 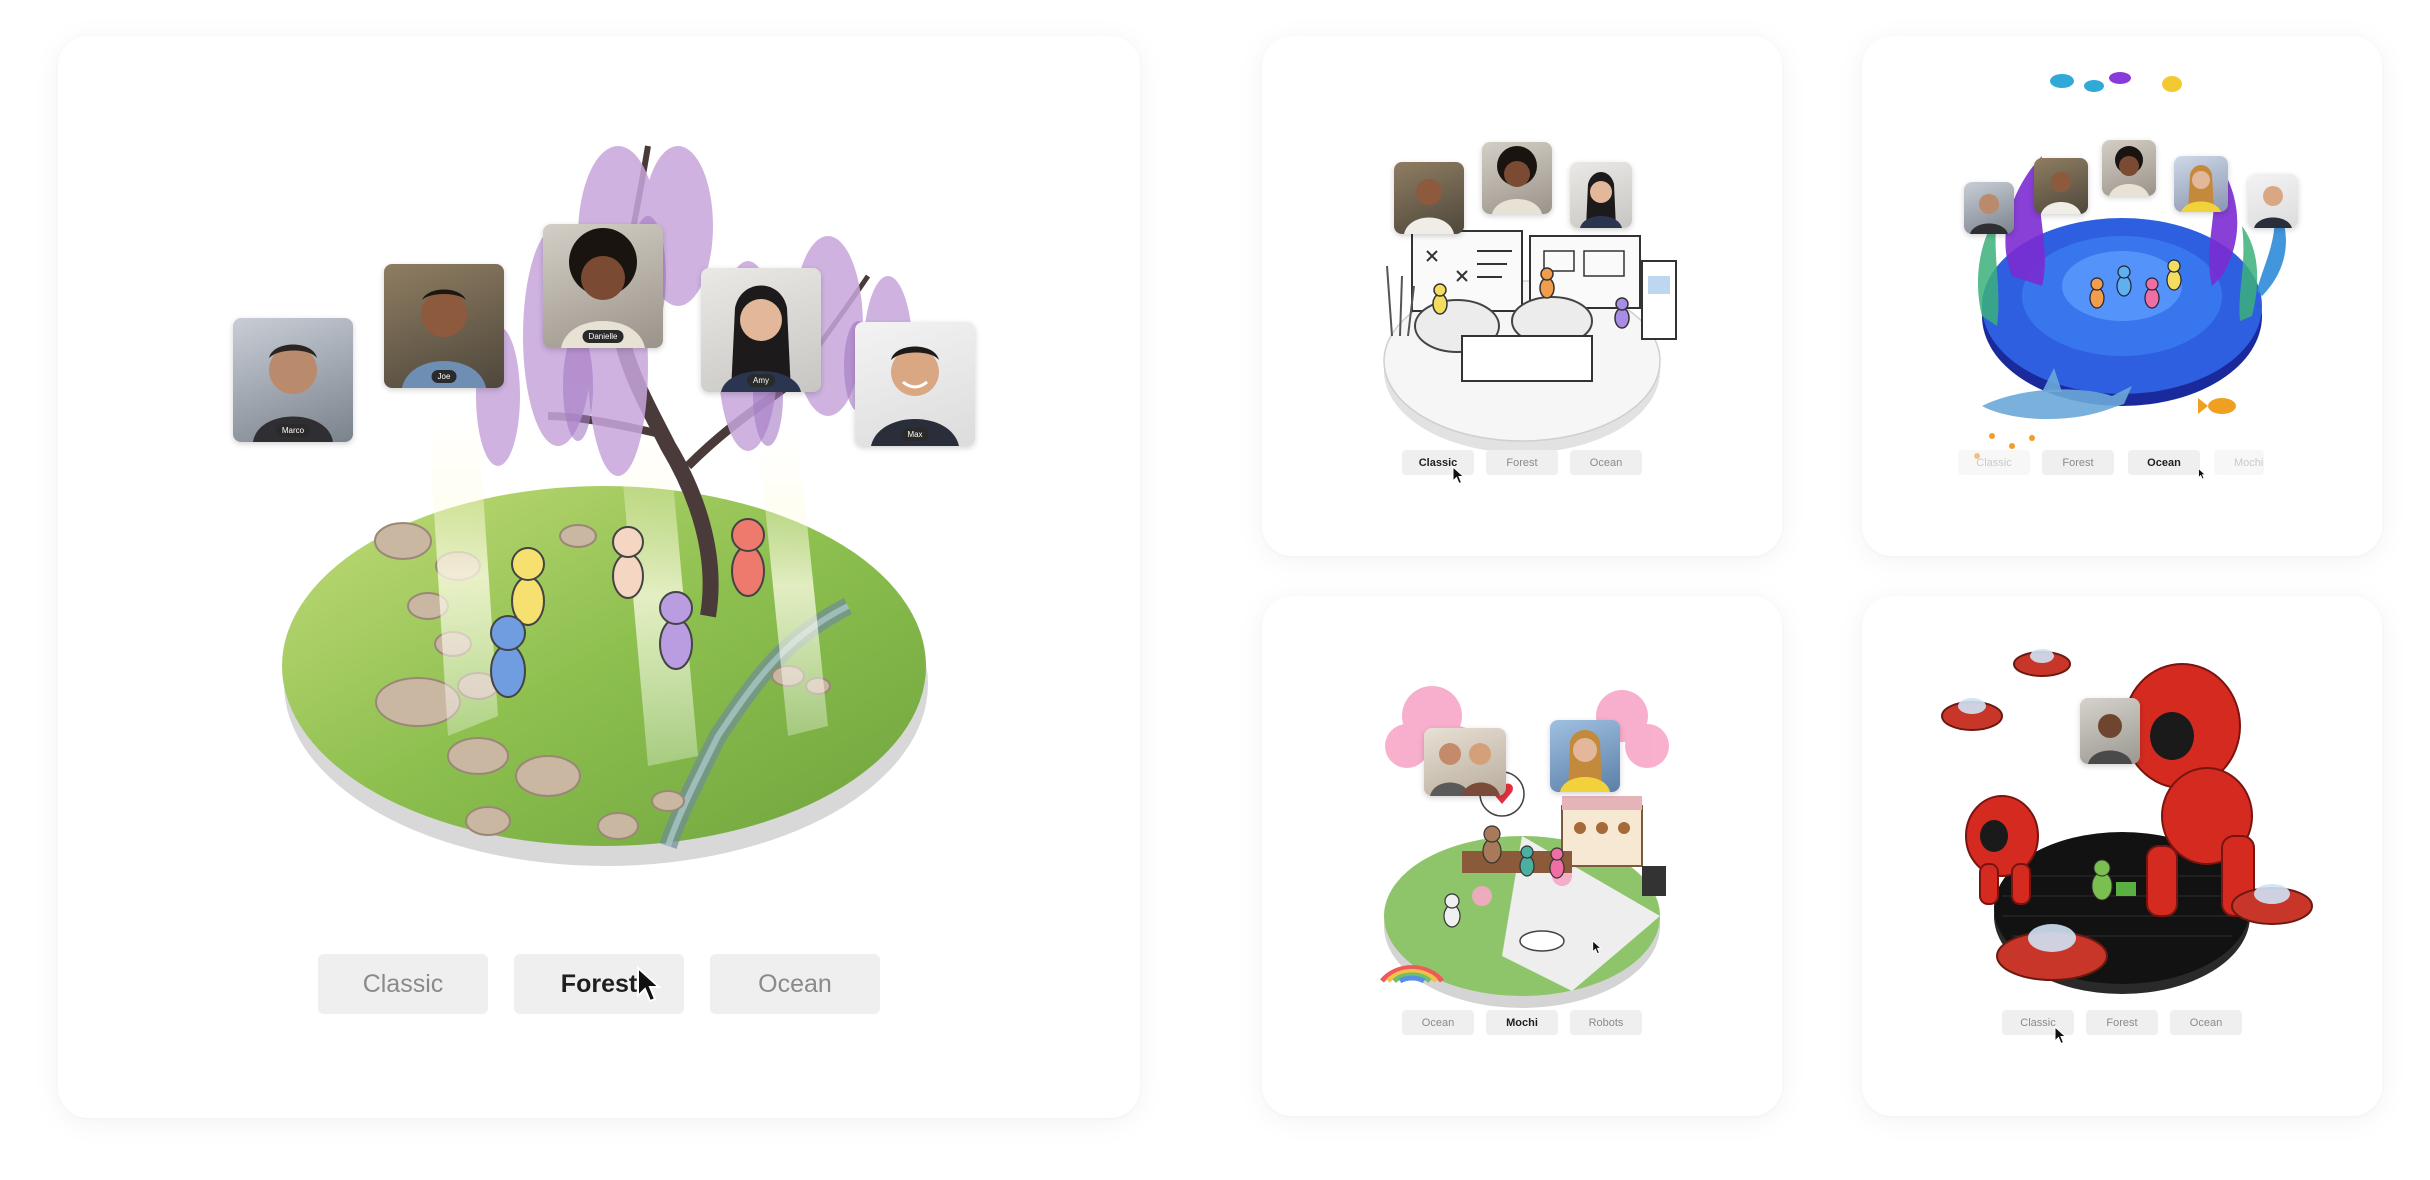 What do you see at coordinates (603, 336) in the screenshot?
I see `participant-name-tag: Danielle` at bounding box center [603, 336].